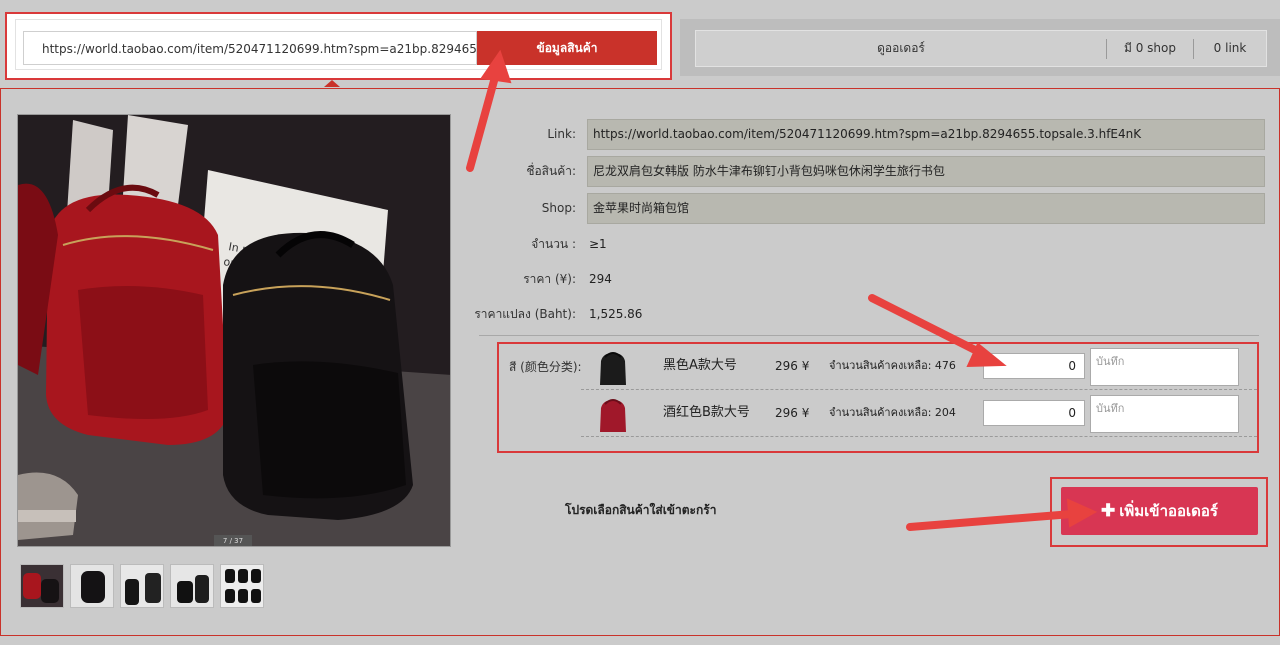 Image resolution: width=1280 pixels, height=645 pixels. What do you see at coordinates (567, 48) in the screenshot?
I see `fetch-product-button: ข้อมูลสินค้า` at bounding box center [567, 48].